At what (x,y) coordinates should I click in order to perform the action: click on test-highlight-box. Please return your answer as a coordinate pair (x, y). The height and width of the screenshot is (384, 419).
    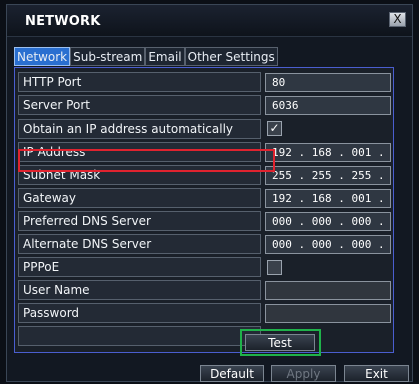
    Looking at the image, I should click on (280, 342).